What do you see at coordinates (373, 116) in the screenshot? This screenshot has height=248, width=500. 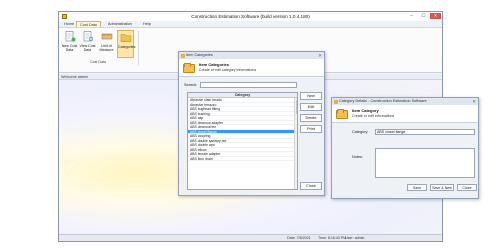 I see `details-header-subtitle: Create or edit informations` at bounding box center [373, 116].